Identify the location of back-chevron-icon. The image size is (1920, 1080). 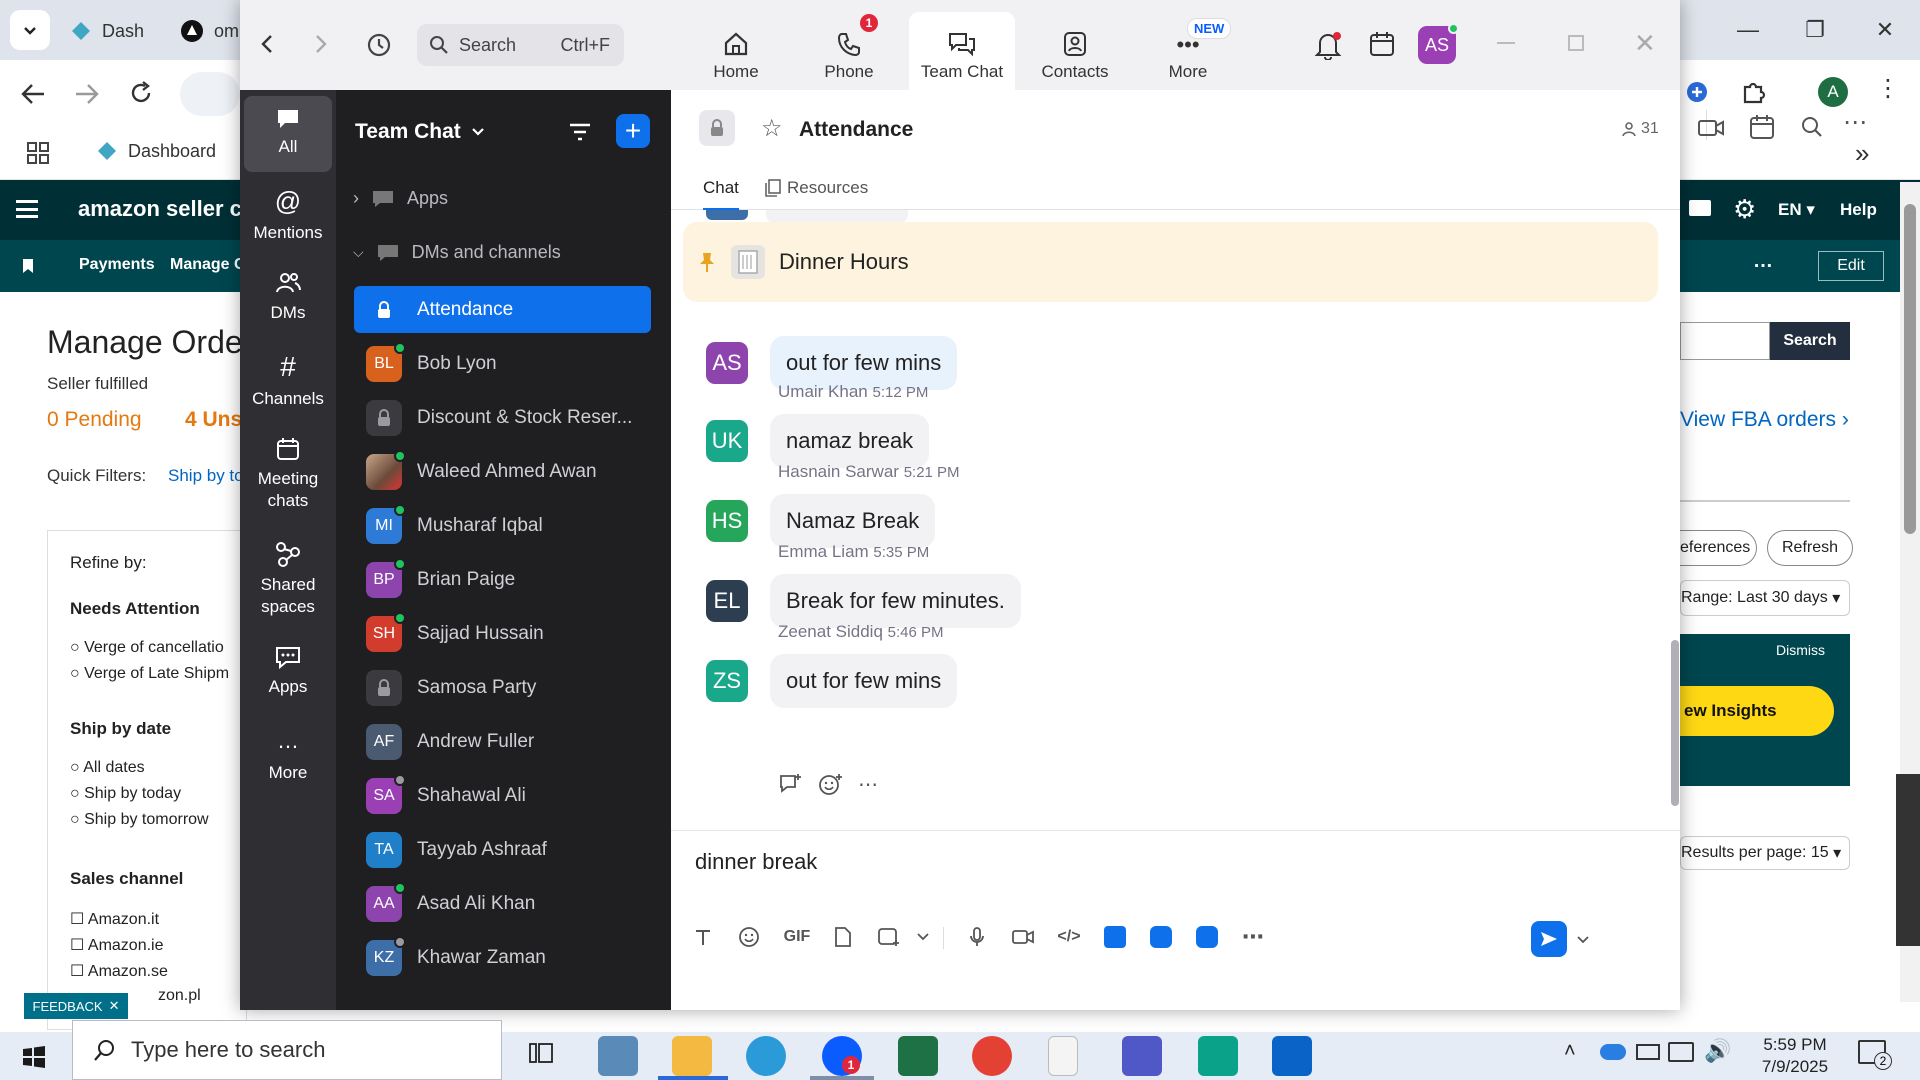
(267, 44).